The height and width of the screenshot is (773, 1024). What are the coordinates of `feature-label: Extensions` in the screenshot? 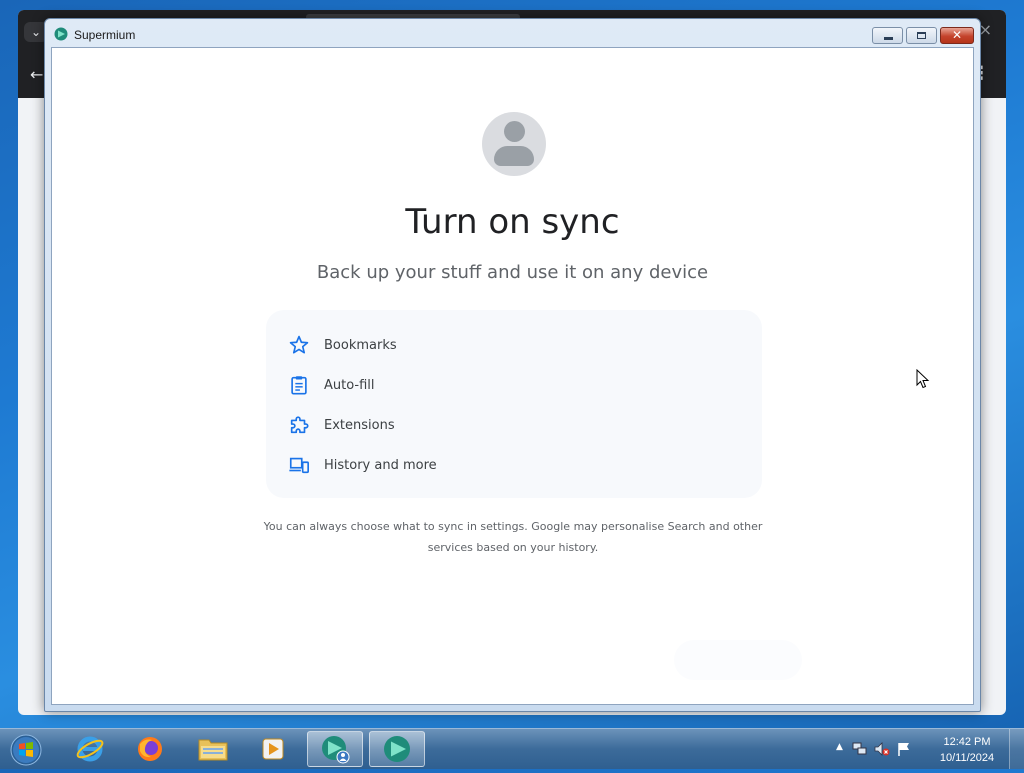 It's located at (359, 425).